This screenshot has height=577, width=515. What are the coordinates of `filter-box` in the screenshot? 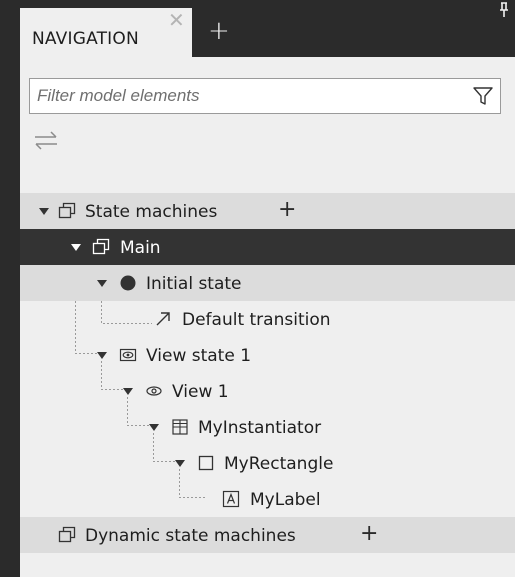 It's located at (265, 96).